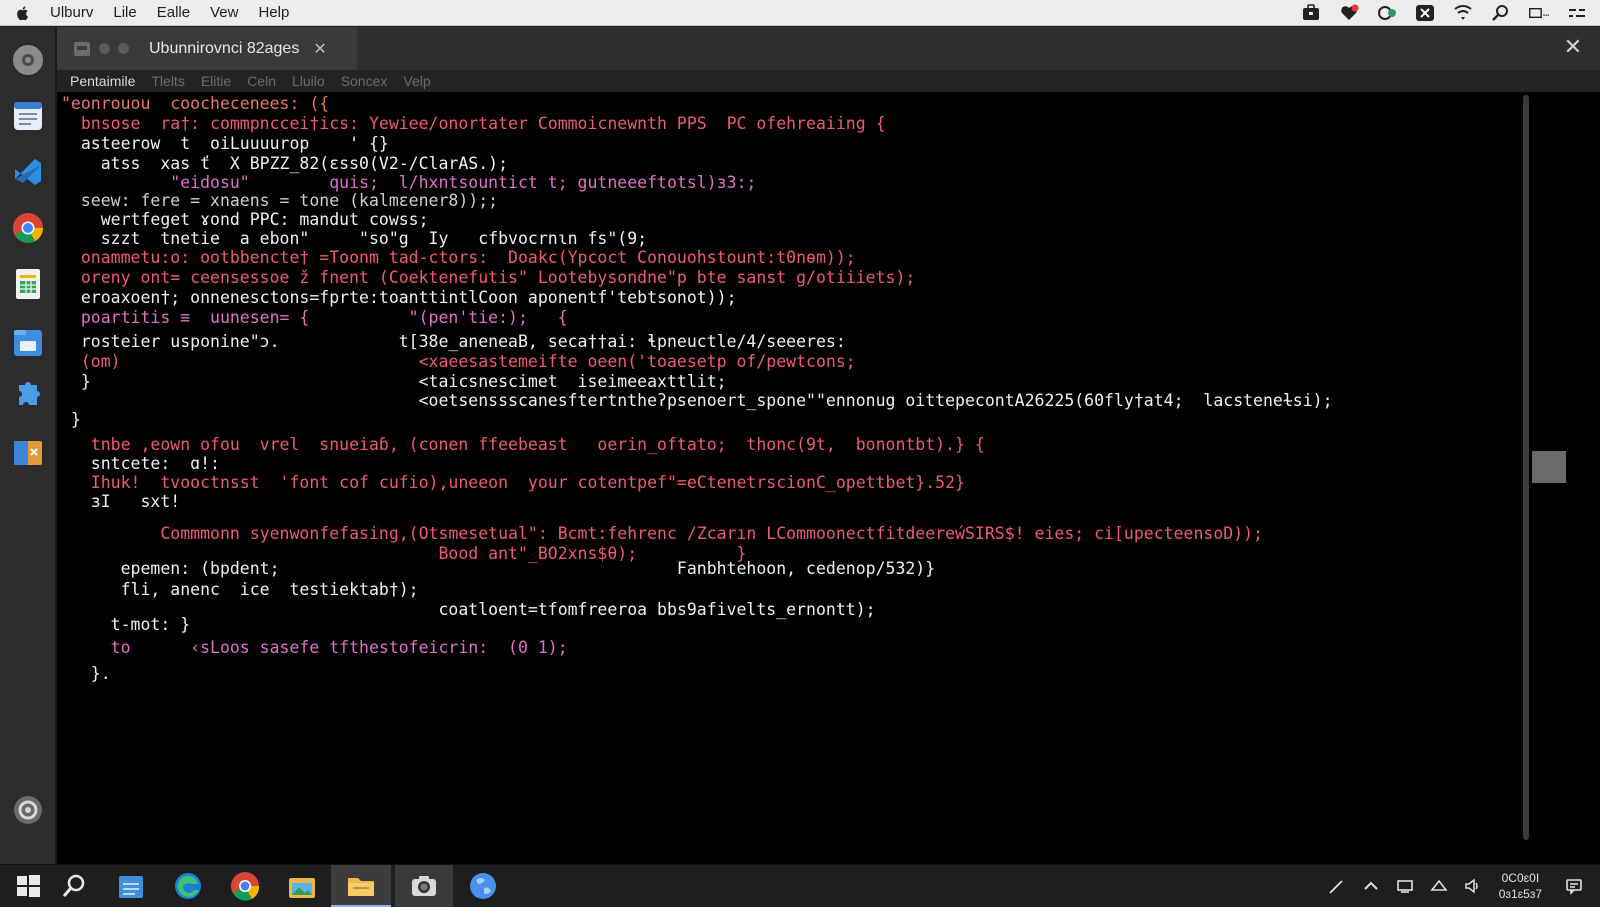  I want to click on title-bar: Ubunnirovnci 82ages ✕ ✕, so click(828, 48).